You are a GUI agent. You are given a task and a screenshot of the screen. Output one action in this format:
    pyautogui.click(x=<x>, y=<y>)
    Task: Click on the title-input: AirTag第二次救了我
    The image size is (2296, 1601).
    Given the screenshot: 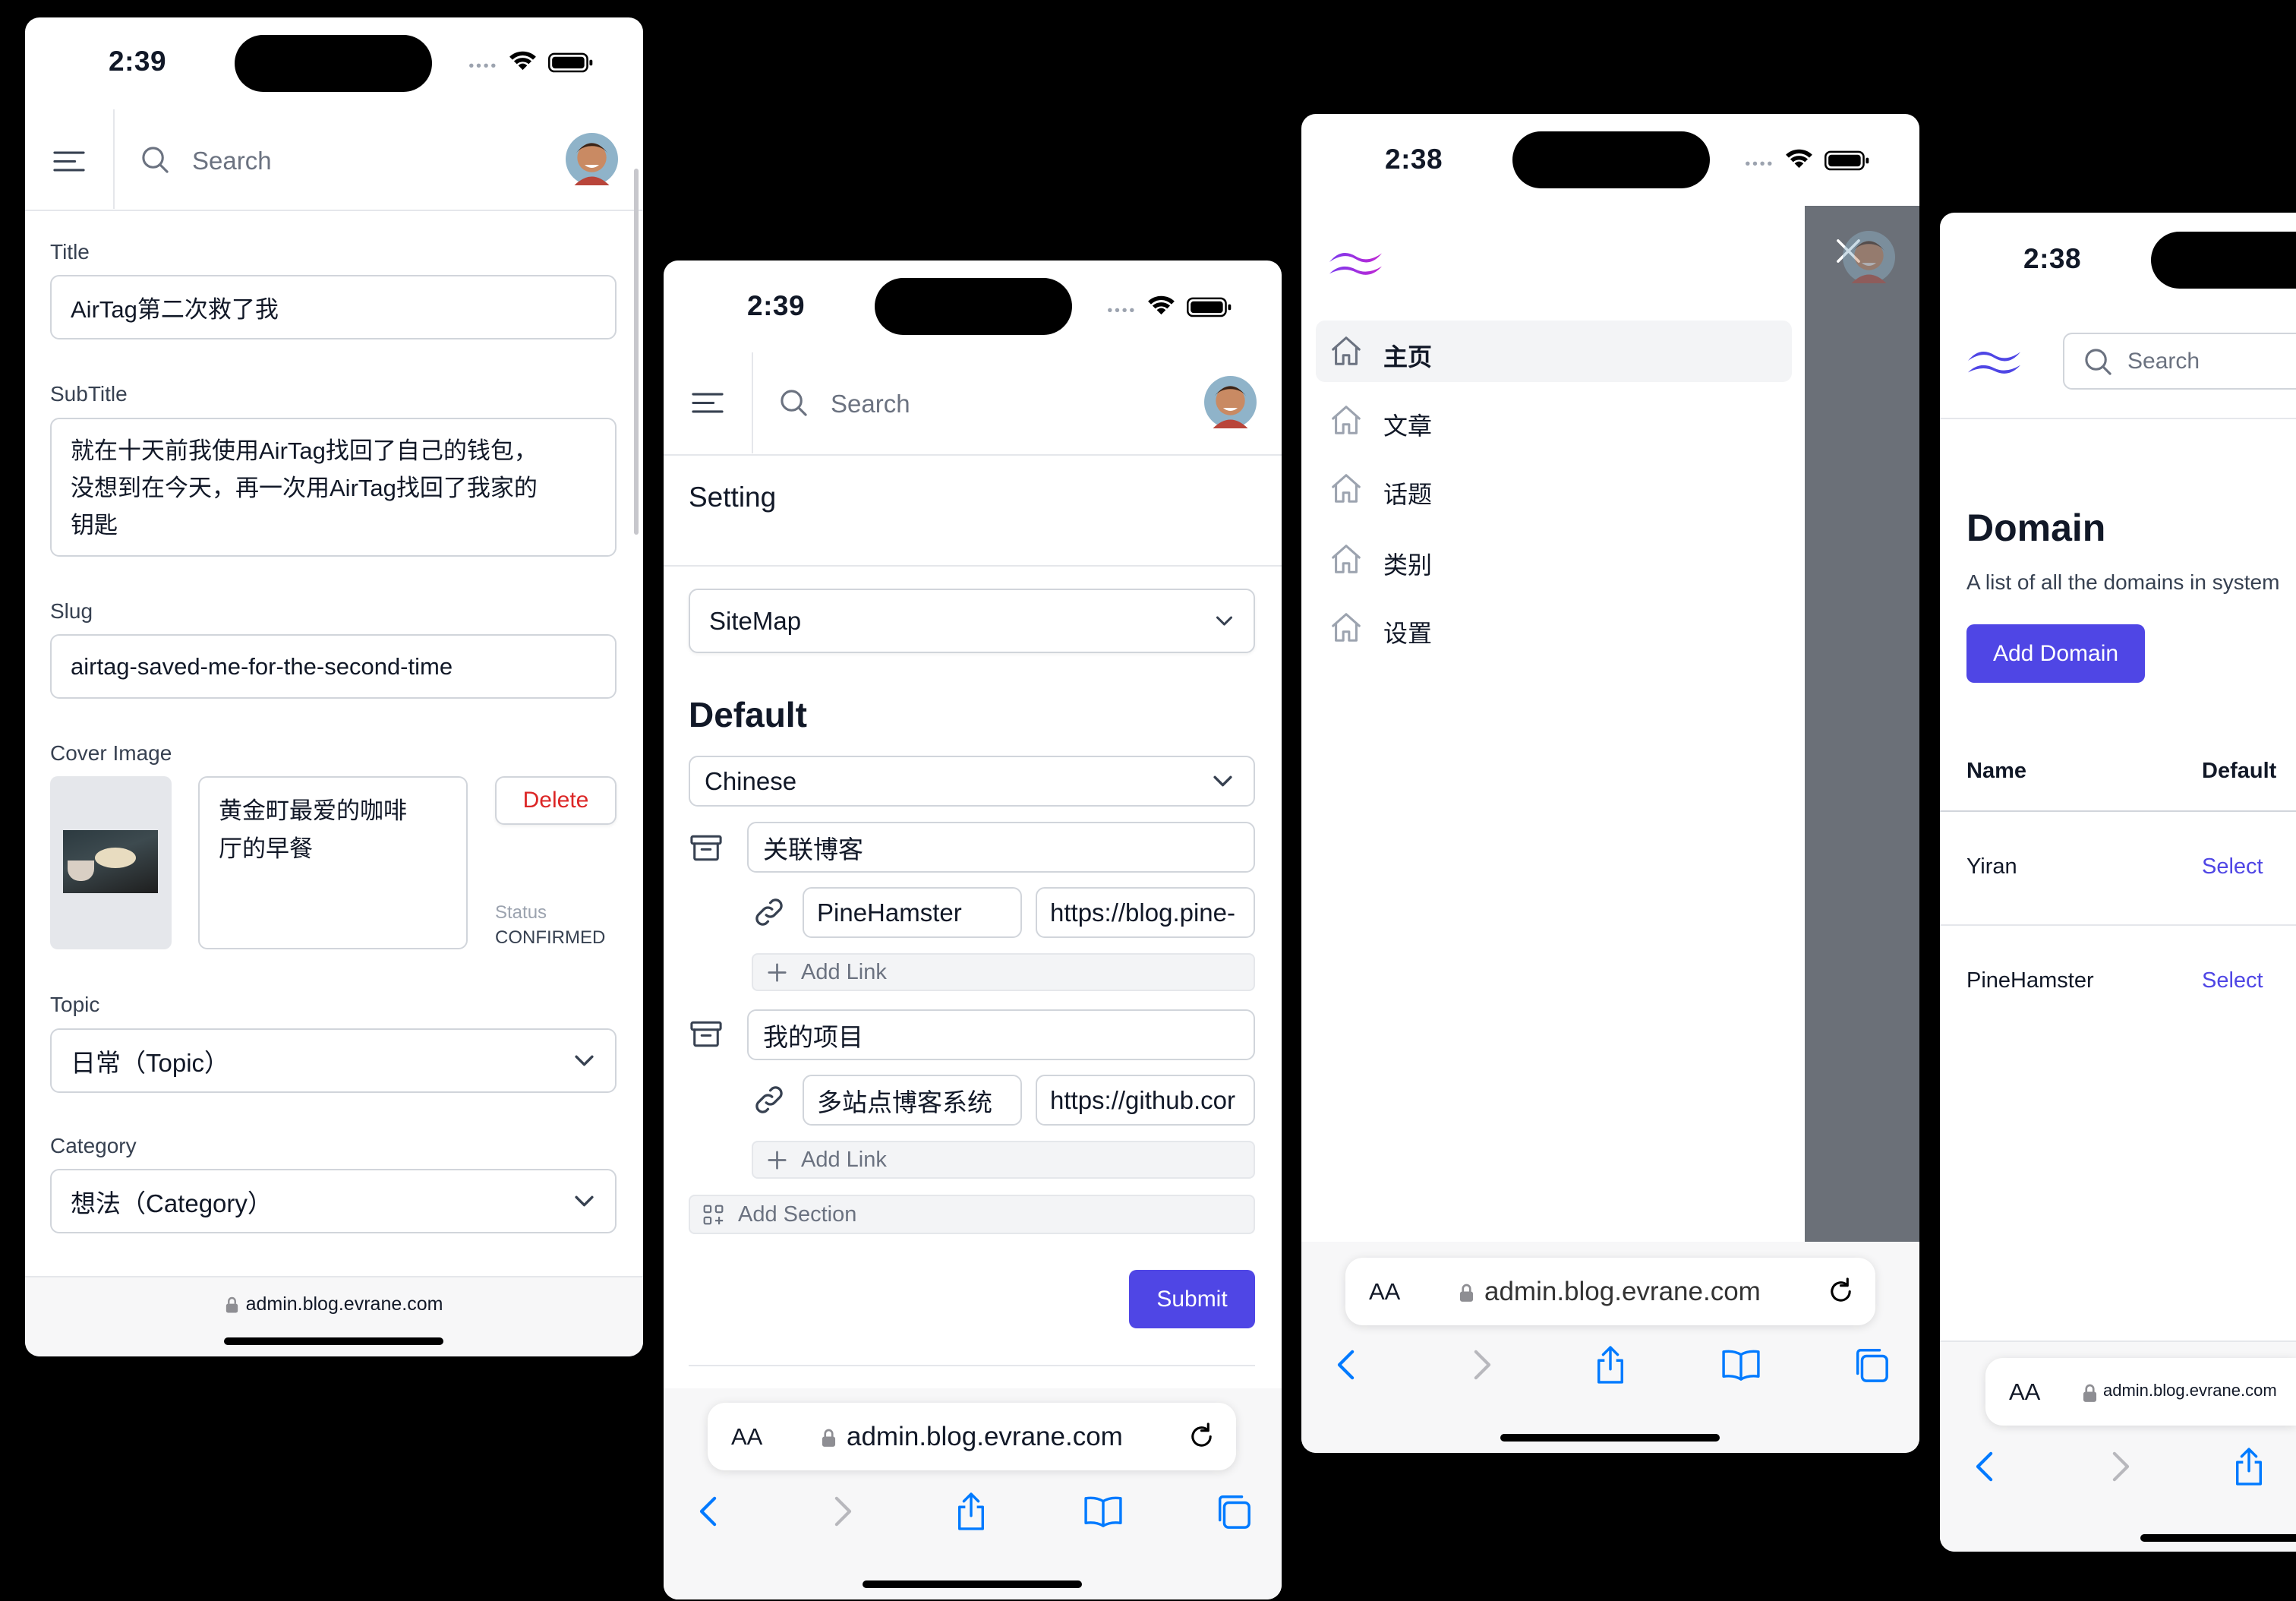 What is the action you would take?
    pyautogui.click(x=333, y=307)
    